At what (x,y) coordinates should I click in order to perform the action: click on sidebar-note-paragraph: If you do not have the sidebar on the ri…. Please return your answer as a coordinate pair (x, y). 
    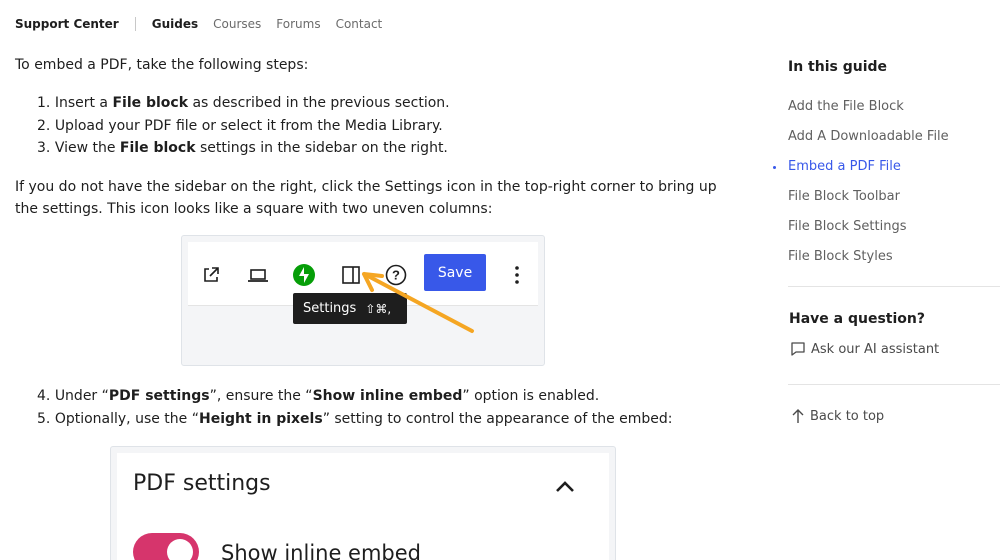
    Looking at the image, I should click on (366, 197).